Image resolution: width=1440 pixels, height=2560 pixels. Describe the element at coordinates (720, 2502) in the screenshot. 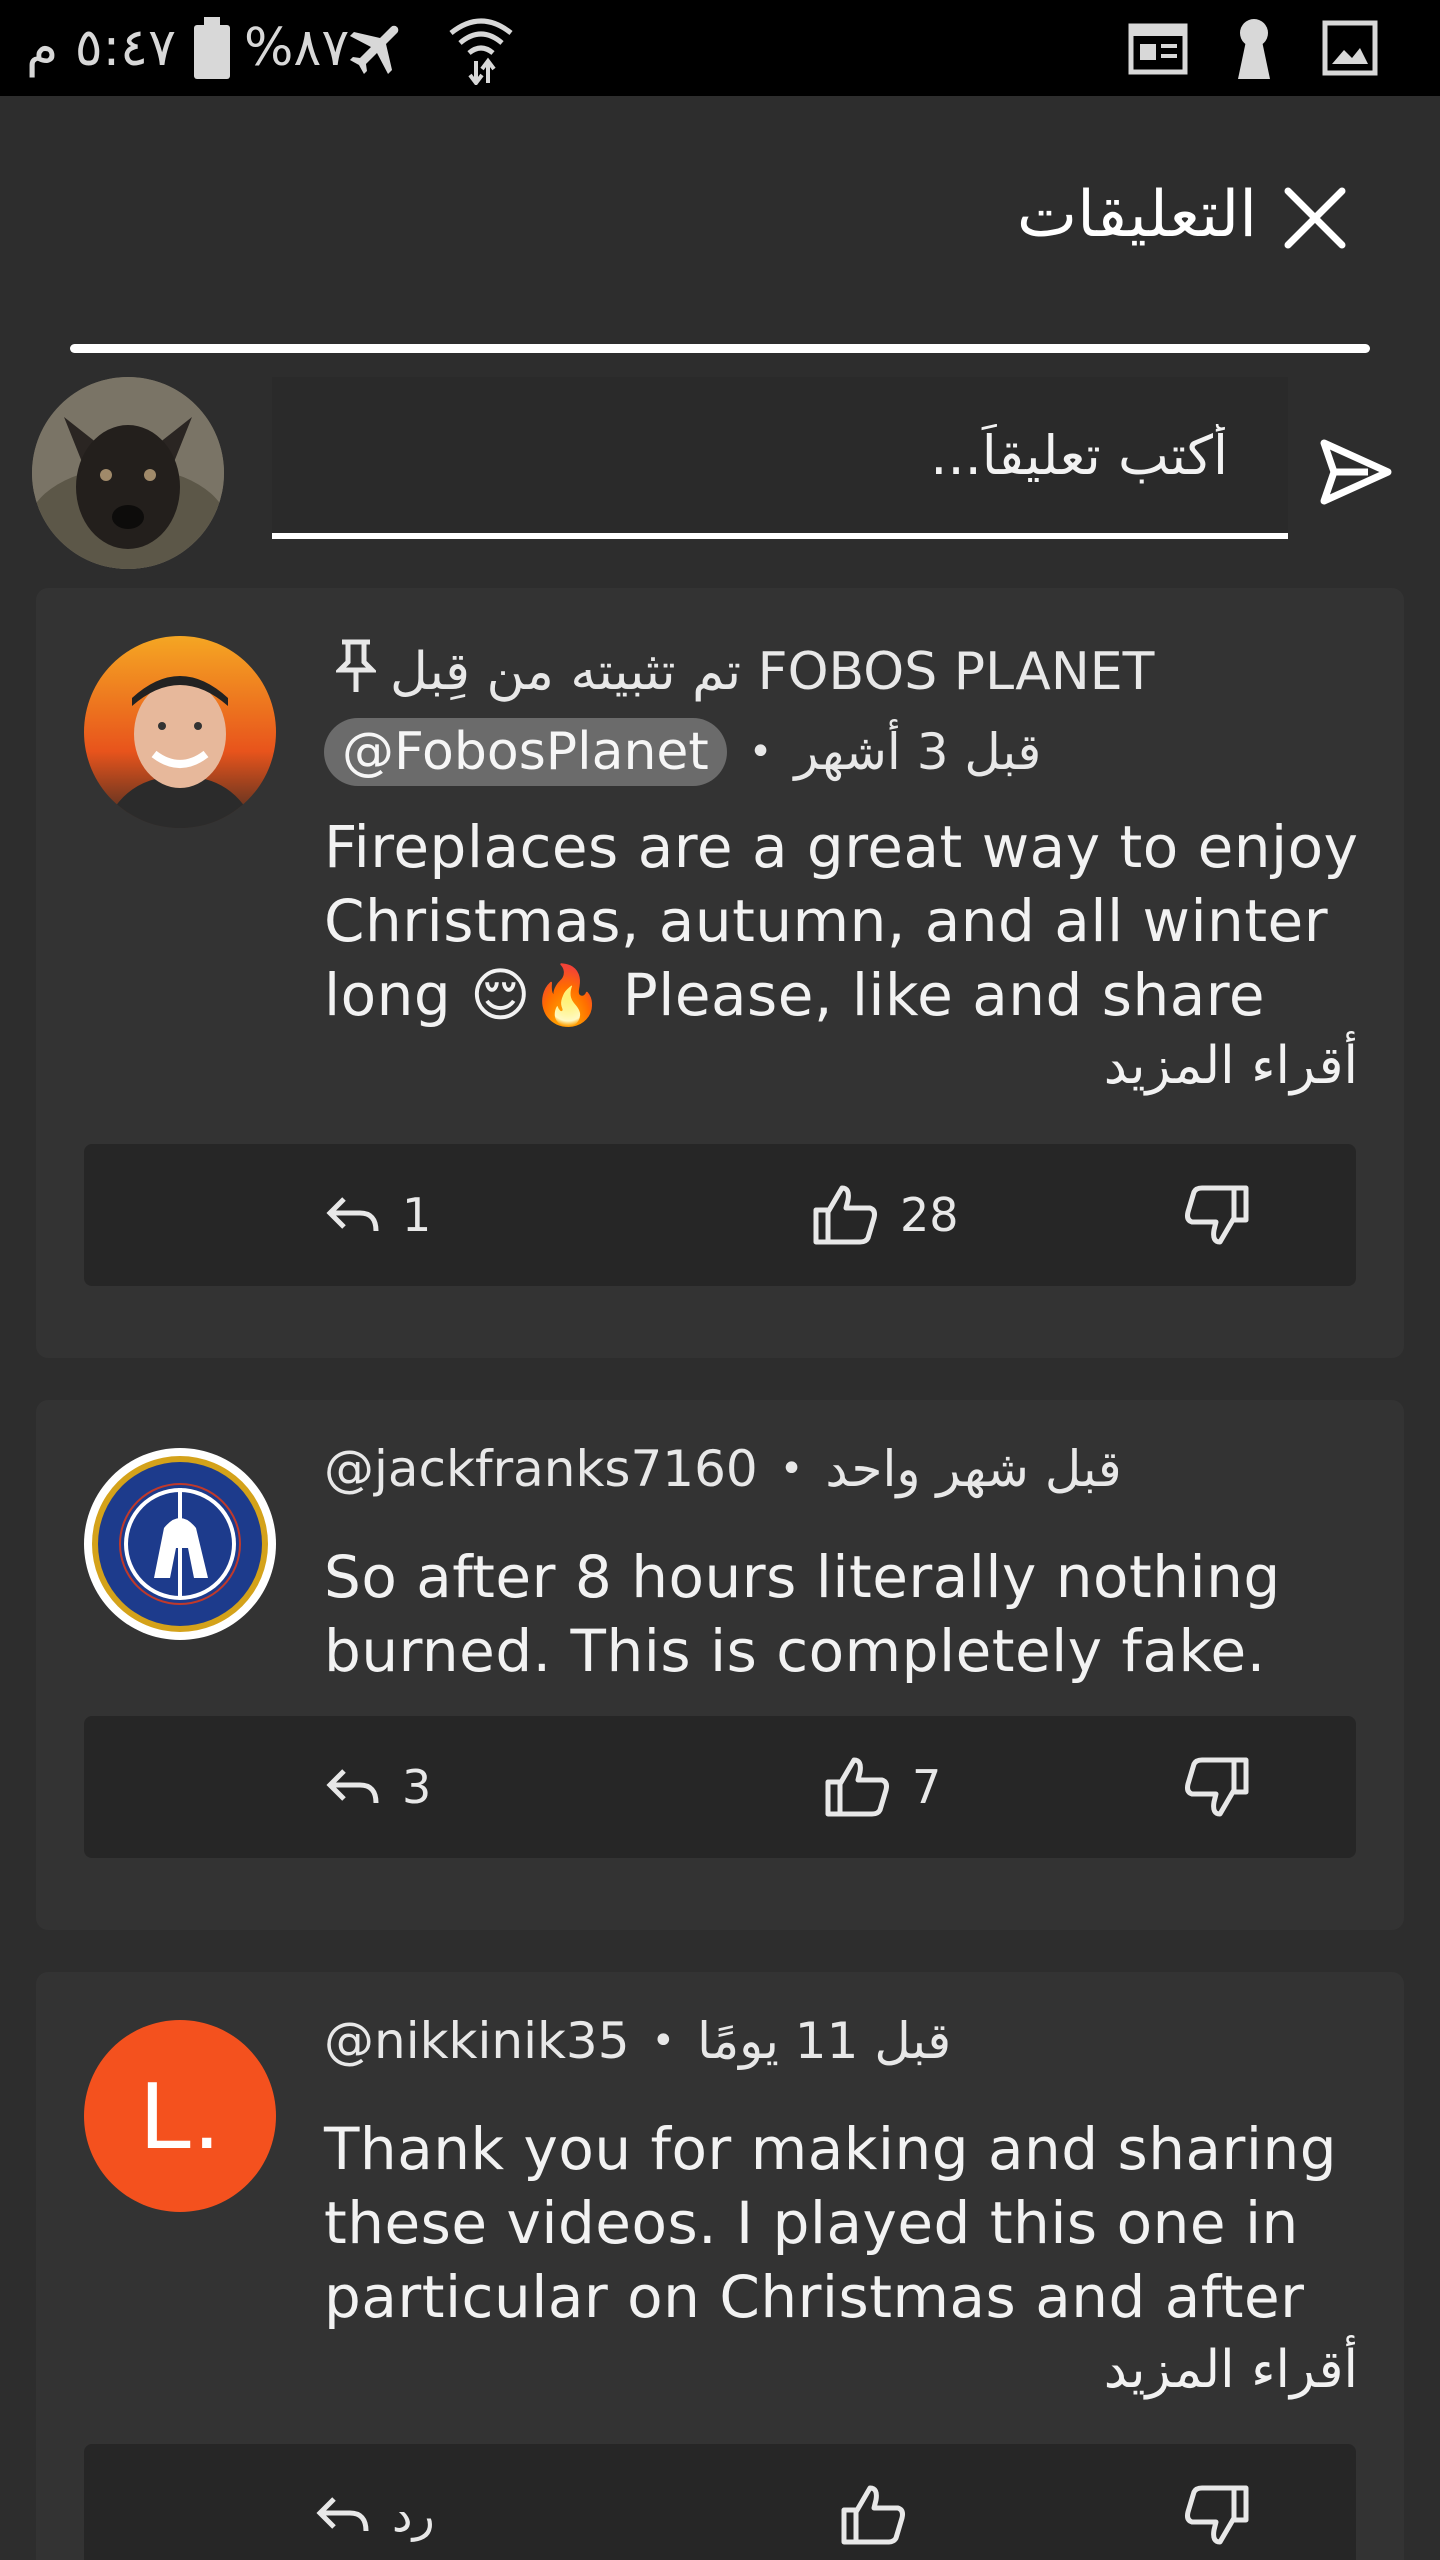

I see `comment-actions: رد` at that location.